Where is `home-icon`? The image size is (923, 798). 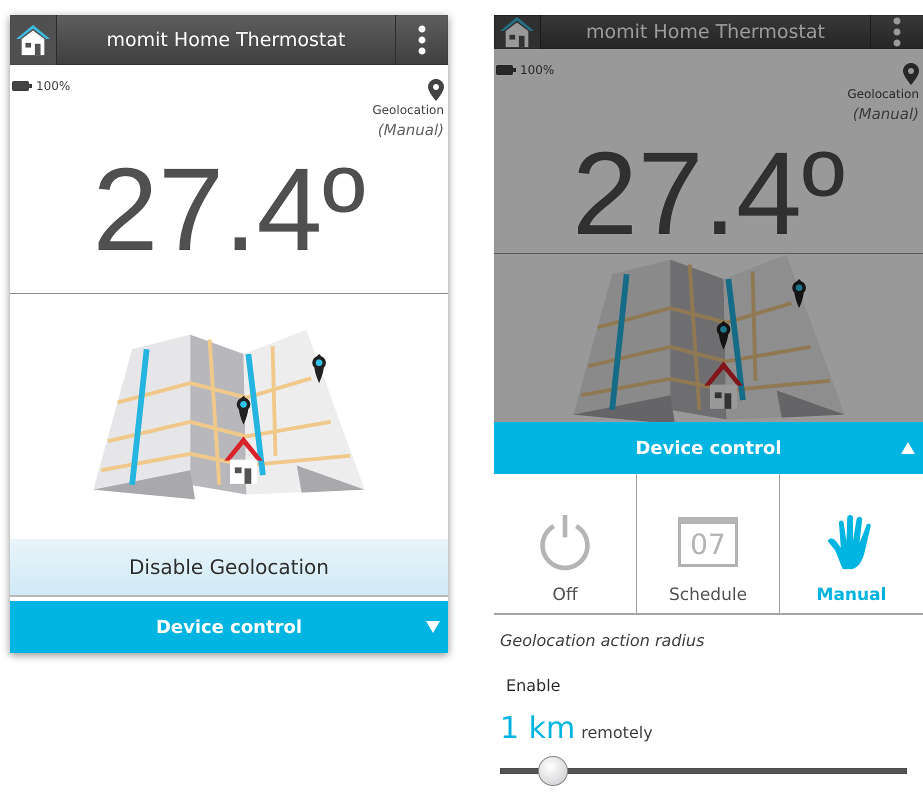
home-icon is located at coordinates (33, 40).